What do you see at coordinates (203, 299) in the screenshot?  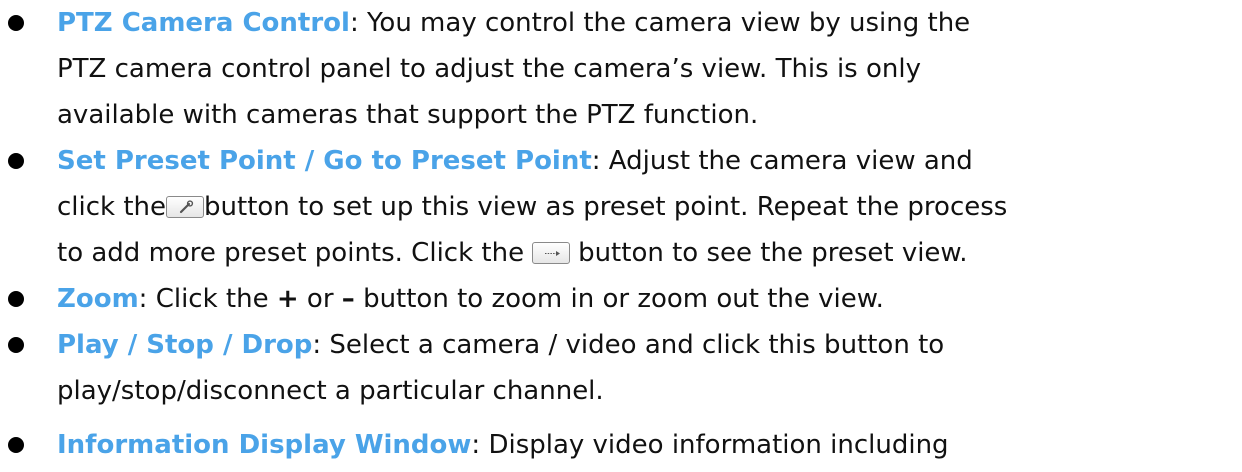 I see `item-text: : Click the` at bounding box center [203, 299].